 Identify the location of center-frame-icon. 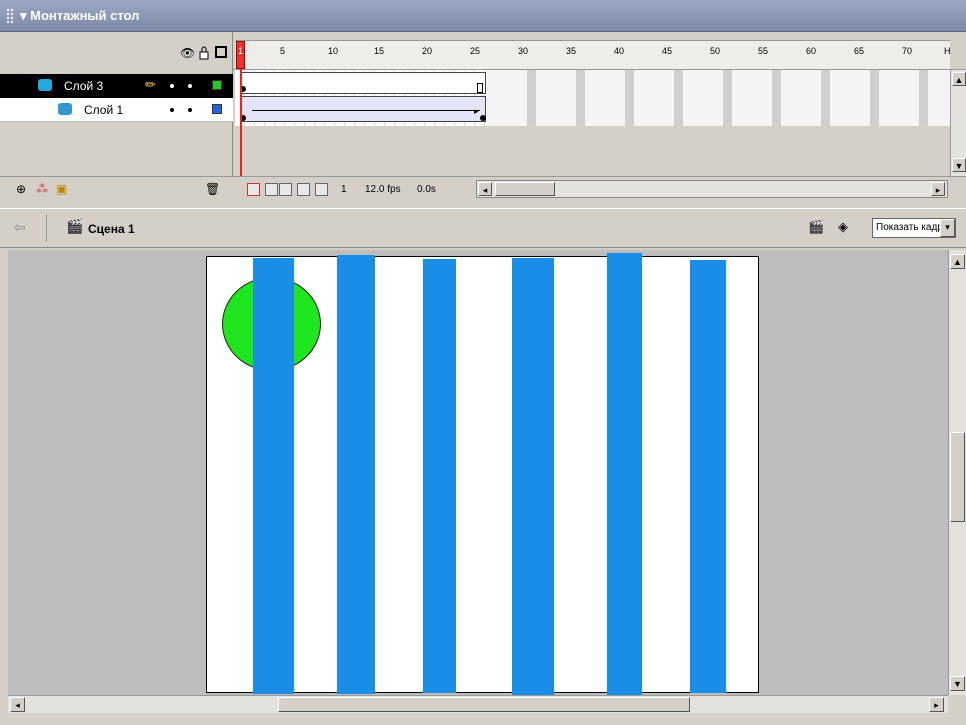
(253, 189).